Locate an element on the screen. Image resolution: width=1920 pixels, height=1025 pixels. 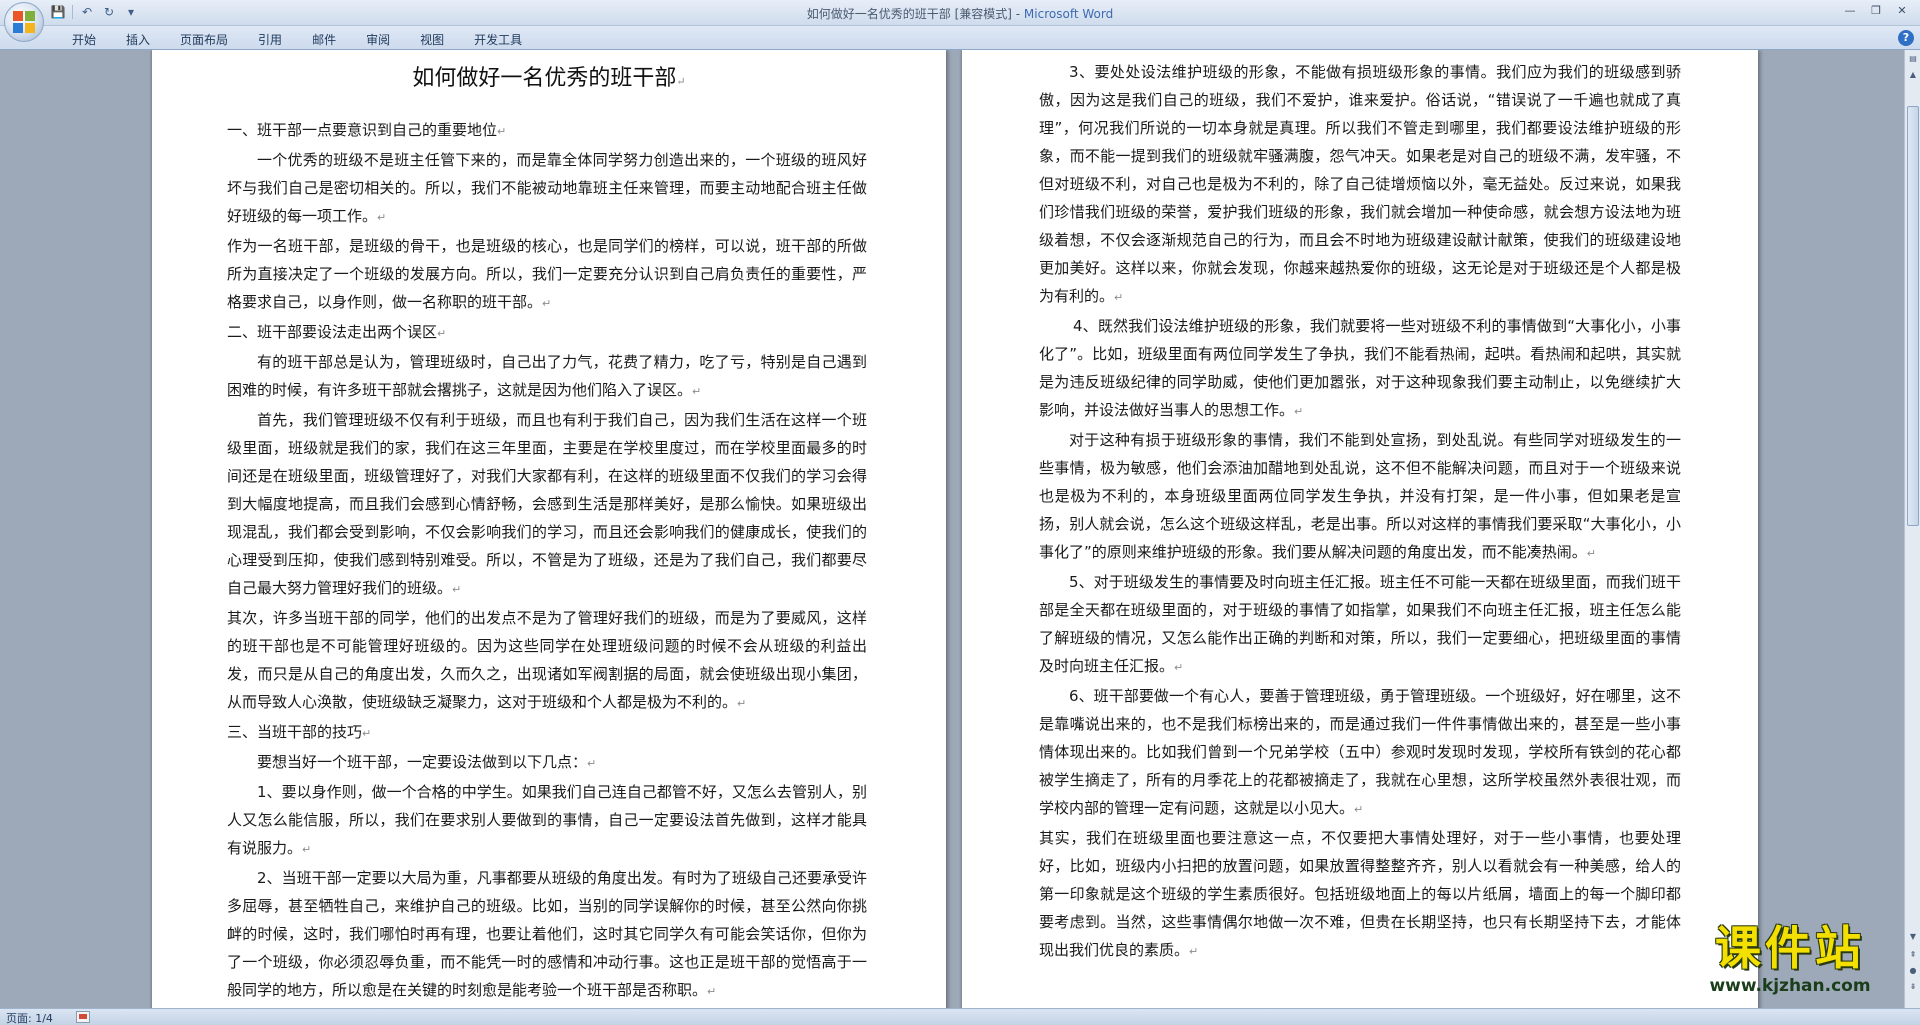
tab-page-layout: 页面布局 is located at coordinates (204, 39).